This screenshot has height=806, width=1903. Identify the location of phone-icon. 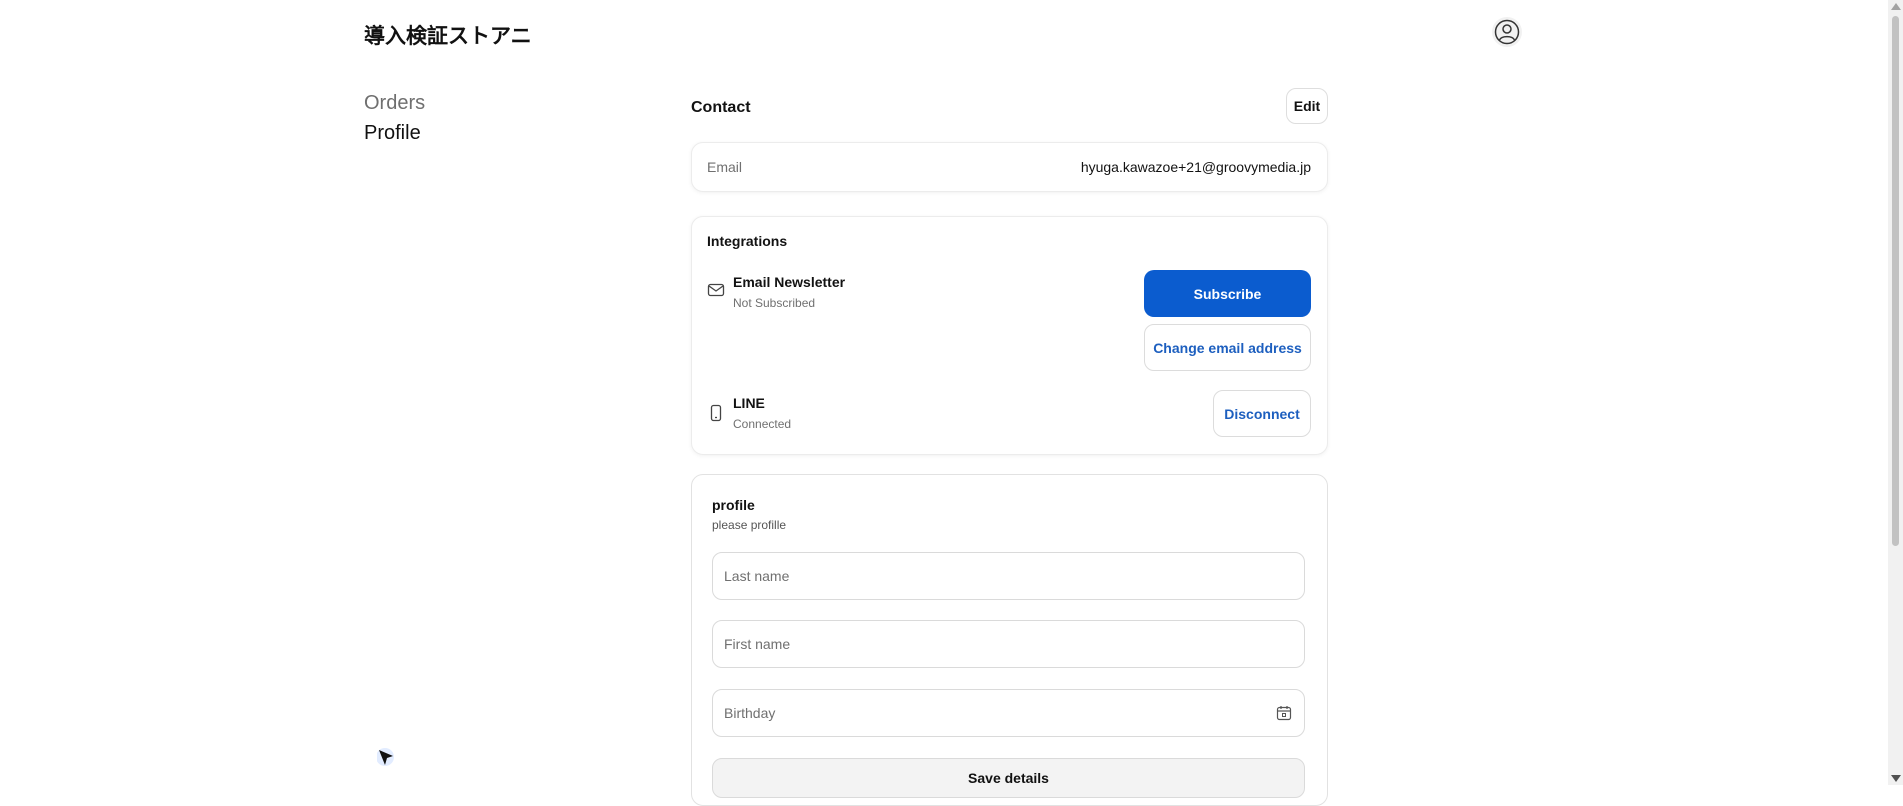
(716, 413).